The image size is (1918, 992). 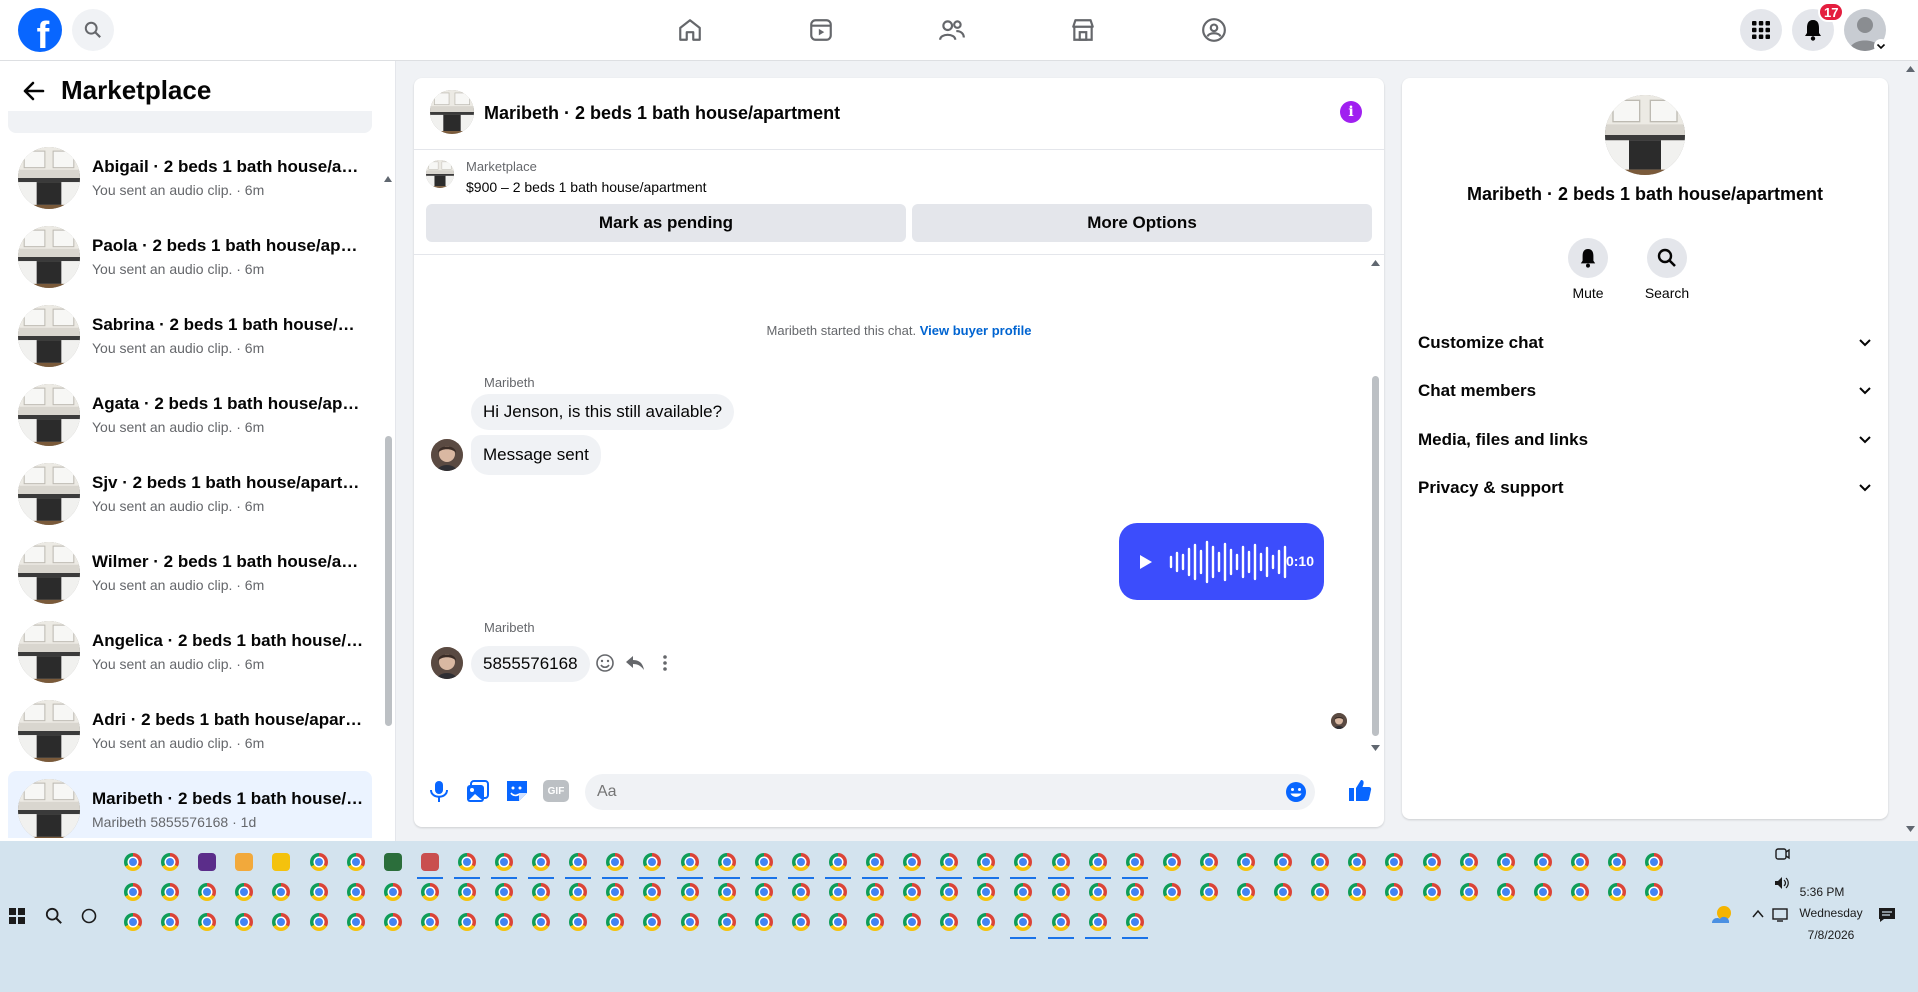 What do you see at coordinates (1645, 391) in the screenshot?
I see `chat-members-section: Chat members` at bounding box center [1645, 391].